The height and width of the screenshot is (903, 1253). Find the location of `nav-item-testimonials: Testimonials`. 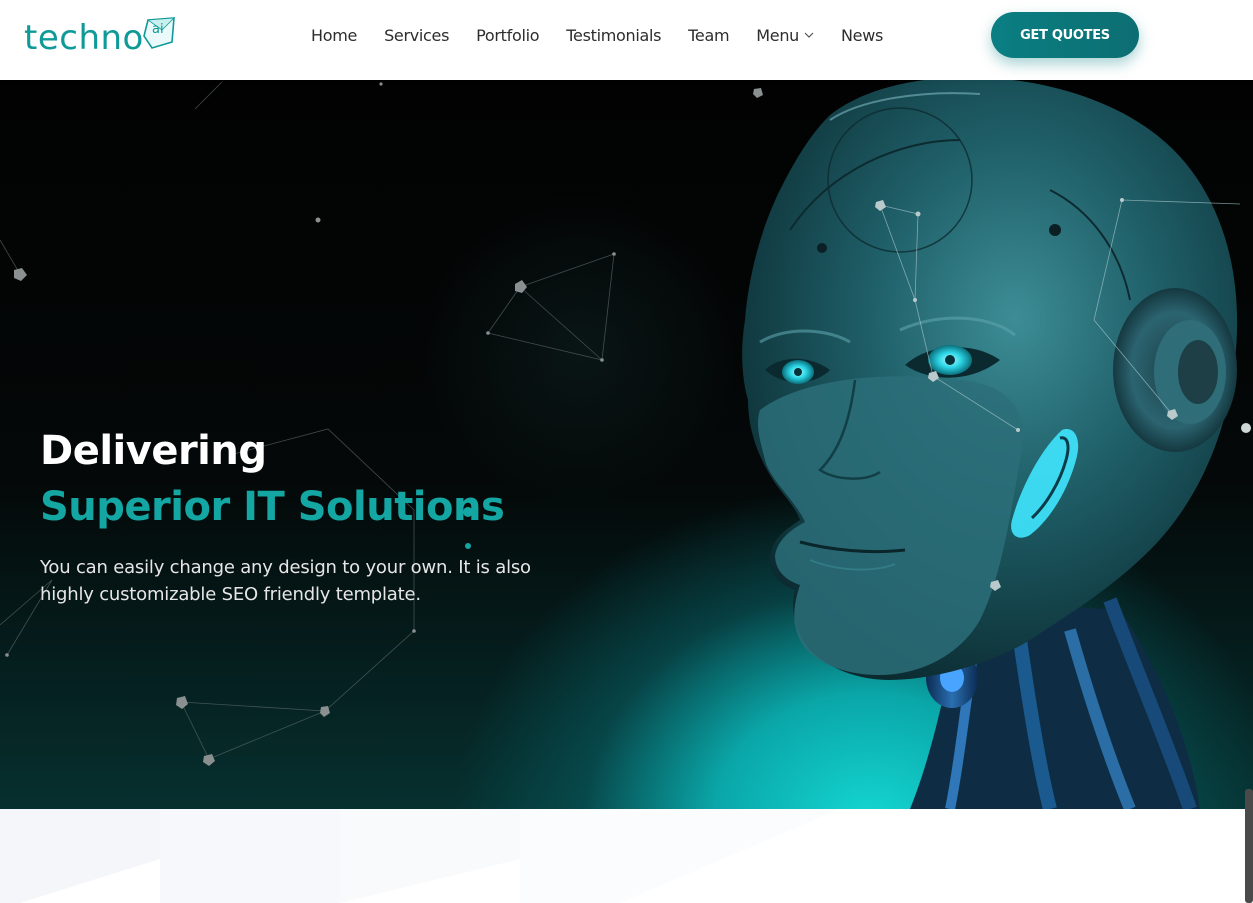

nav-item-testimonials: Testimonials is located at coordinates (613, 35).